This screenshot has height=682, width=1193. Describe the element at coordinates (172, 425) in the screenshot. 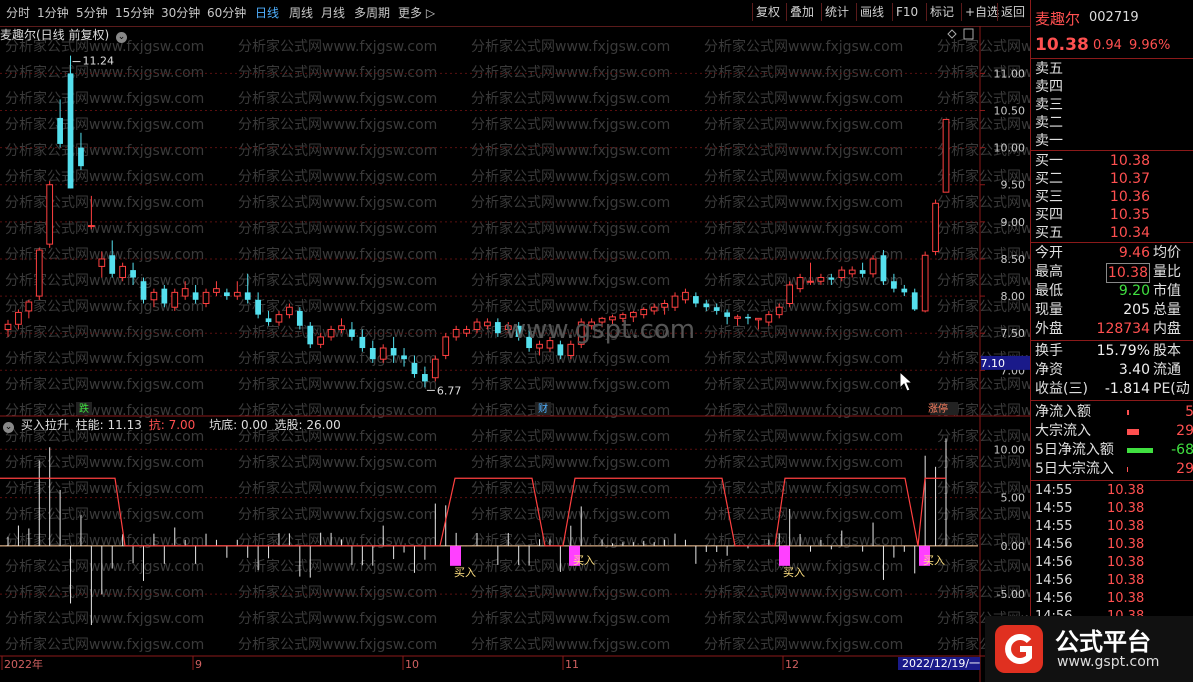

I see `indicator-kang: 抗: 7.00` at that location.